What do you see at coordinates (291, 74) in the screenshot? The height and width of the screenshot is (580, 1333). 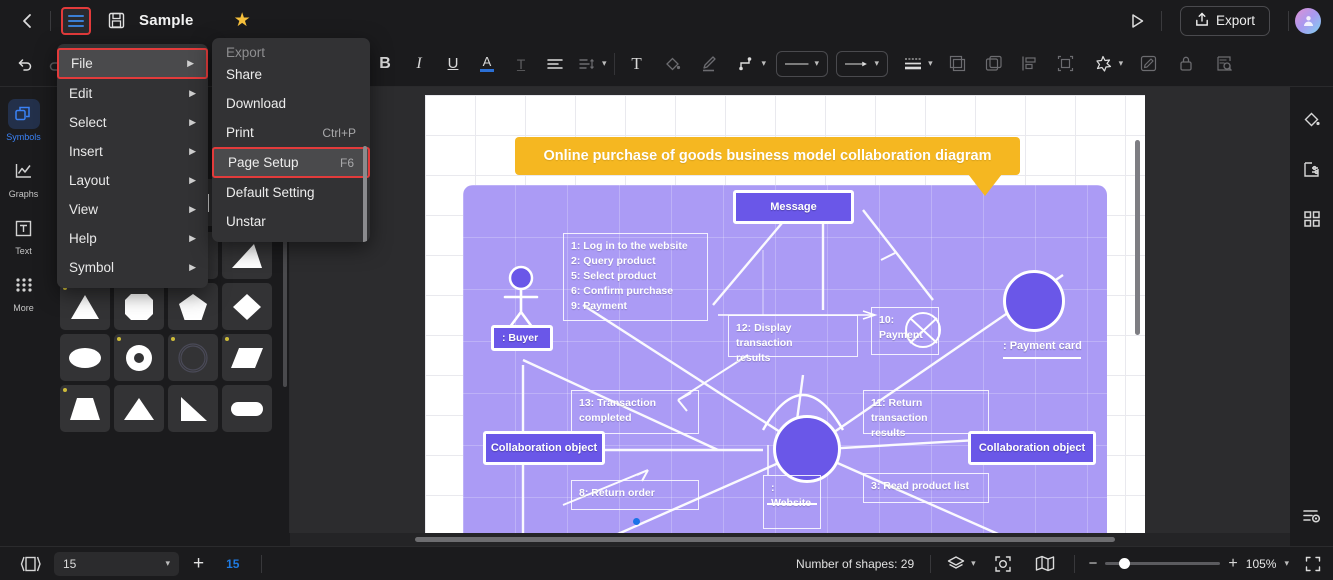 I see `submenu-item-share: Share` at bounding box center [291, 74].